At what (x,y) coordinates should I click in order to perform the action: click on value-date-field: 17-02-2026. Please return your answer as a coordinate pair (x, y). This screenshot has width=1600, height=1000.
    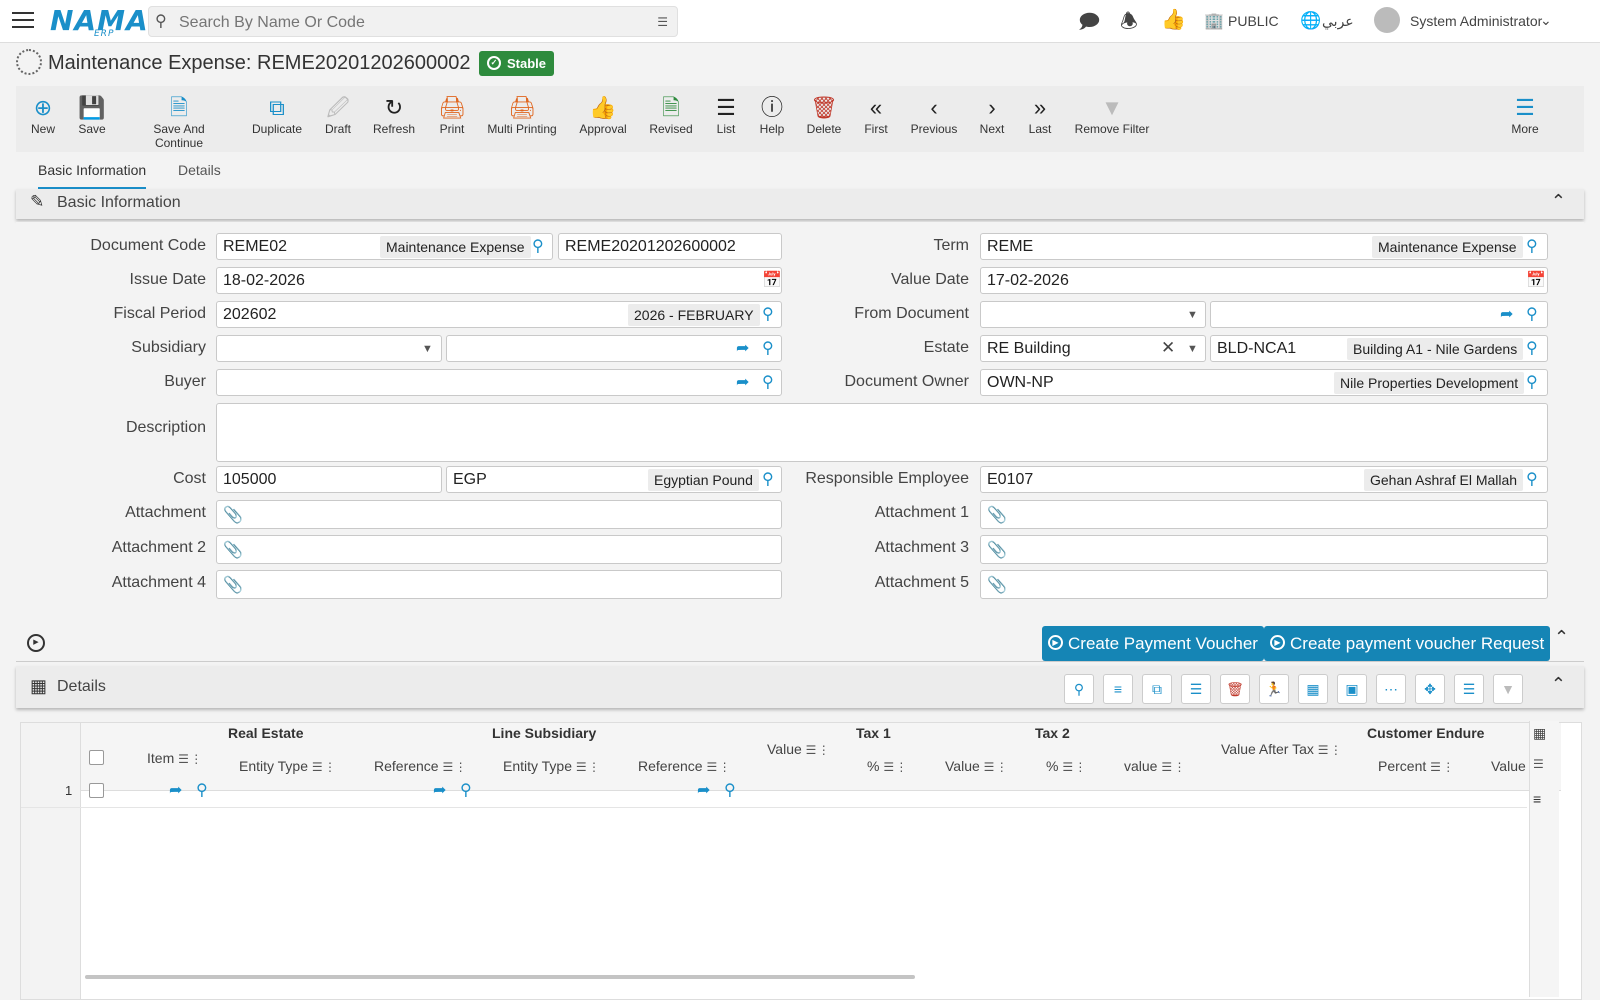
    Looking at the image, I should click on (1264, 280).